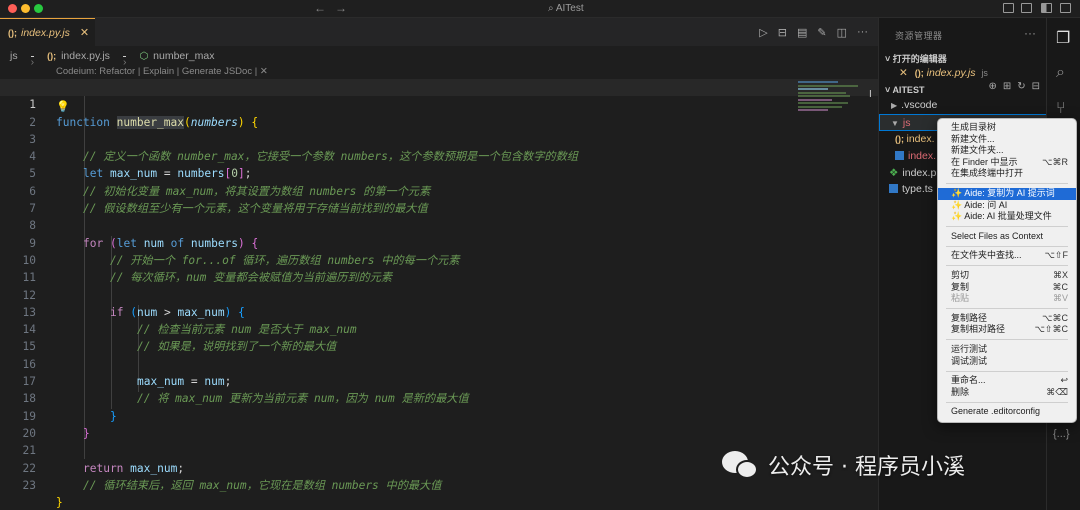 Image resolution: width=1080 pixels, height=510 pixels. I want to click on menu-item-aide-batch: ✨ Aide: AI 批量处理文件, so click(1007, 217).